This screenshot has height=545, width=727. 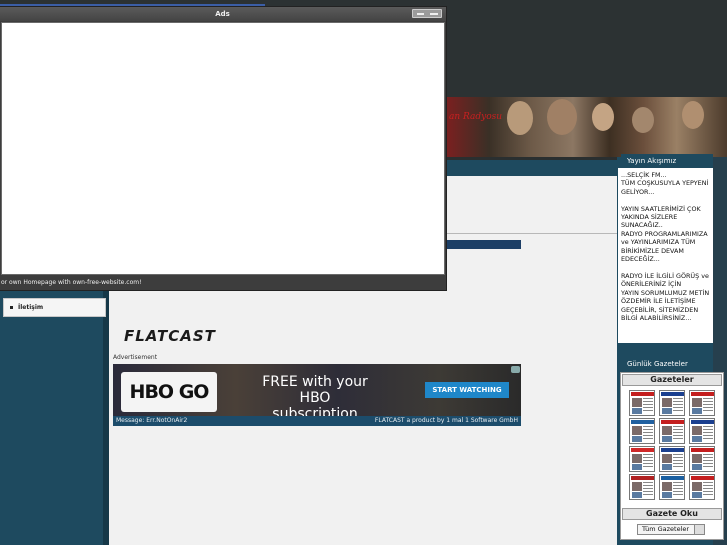 I want to click on minimize-icon, so click(x=420, y=14).